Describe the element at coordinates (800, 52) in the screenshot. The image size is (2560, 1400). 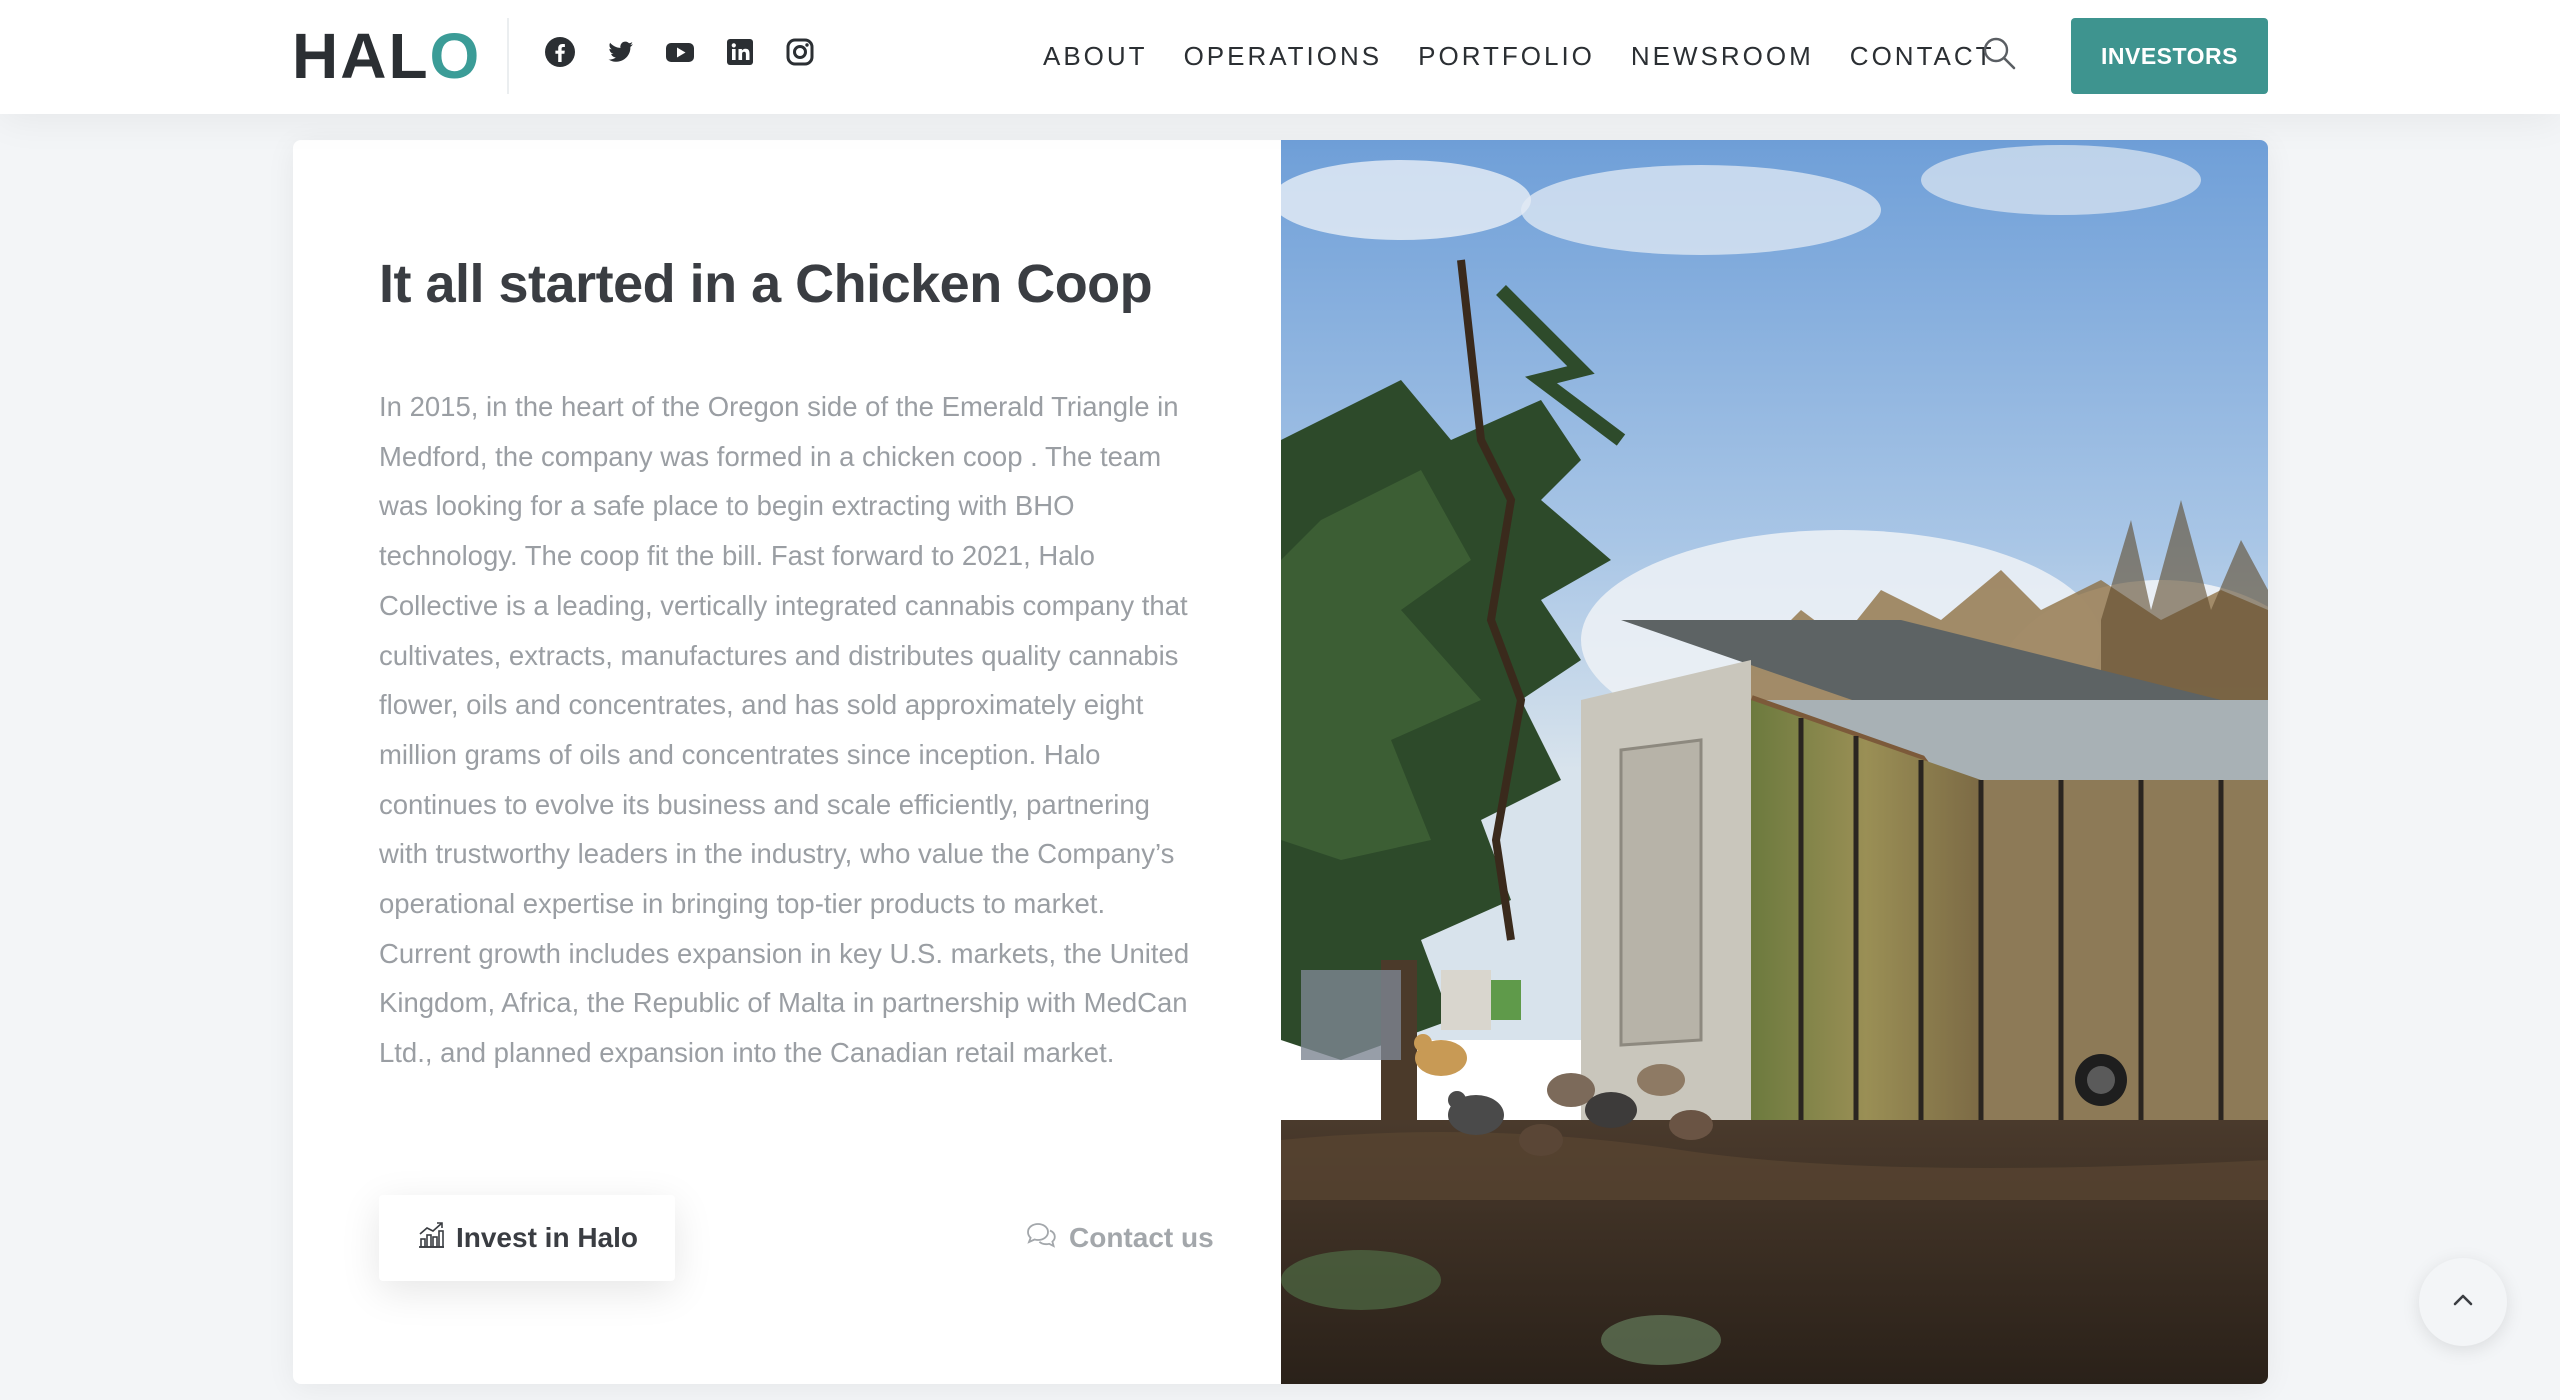
I see `instagram-icon` at that location.